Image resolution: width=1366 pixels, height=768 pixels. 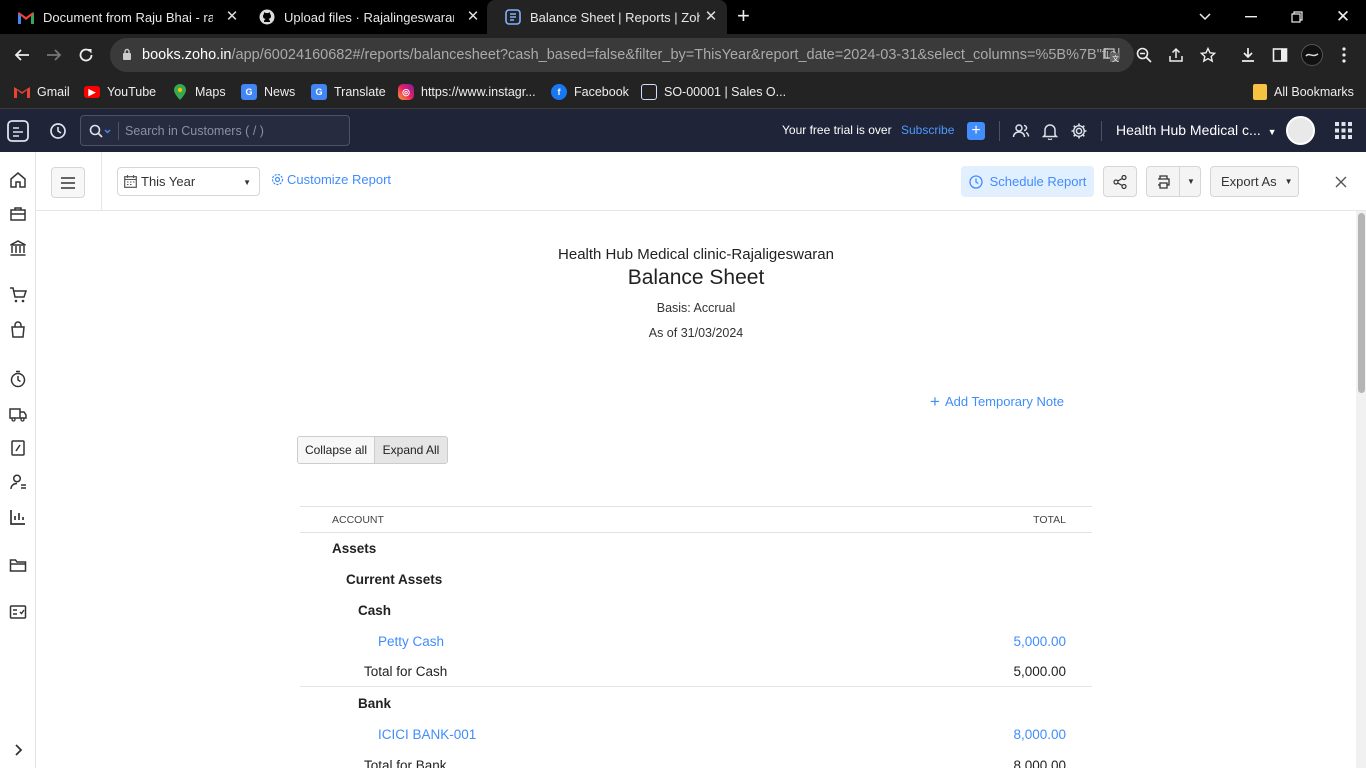 What do you see at coordinates (18, 379) in the screenshot?
I see `time-tracking-icon` at bounding box center [18, 379].